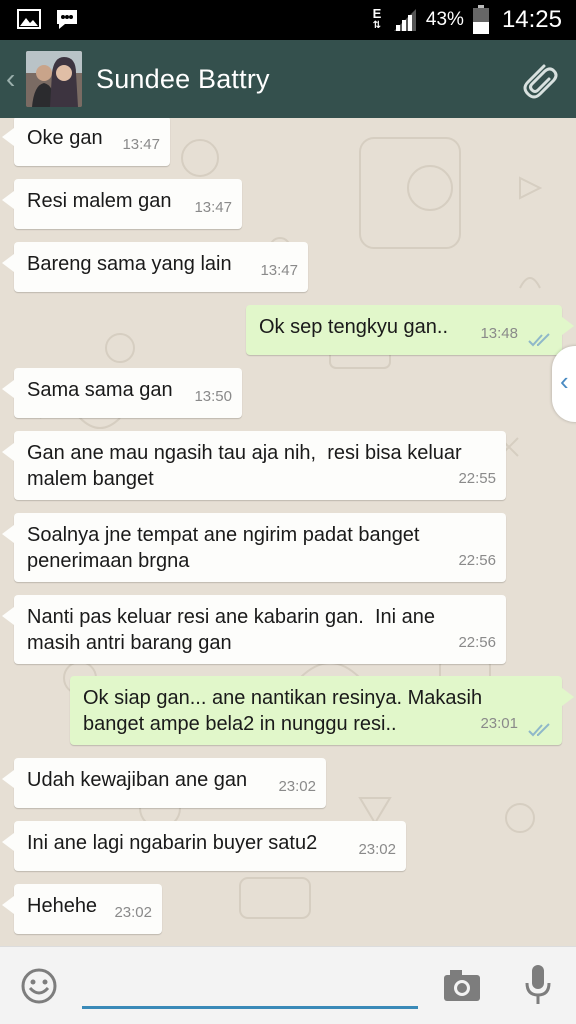 The height and width of the screenshot is (1024, 576). I want to click on message-text: Udah kewajiban ane gan, so click(137, 780).